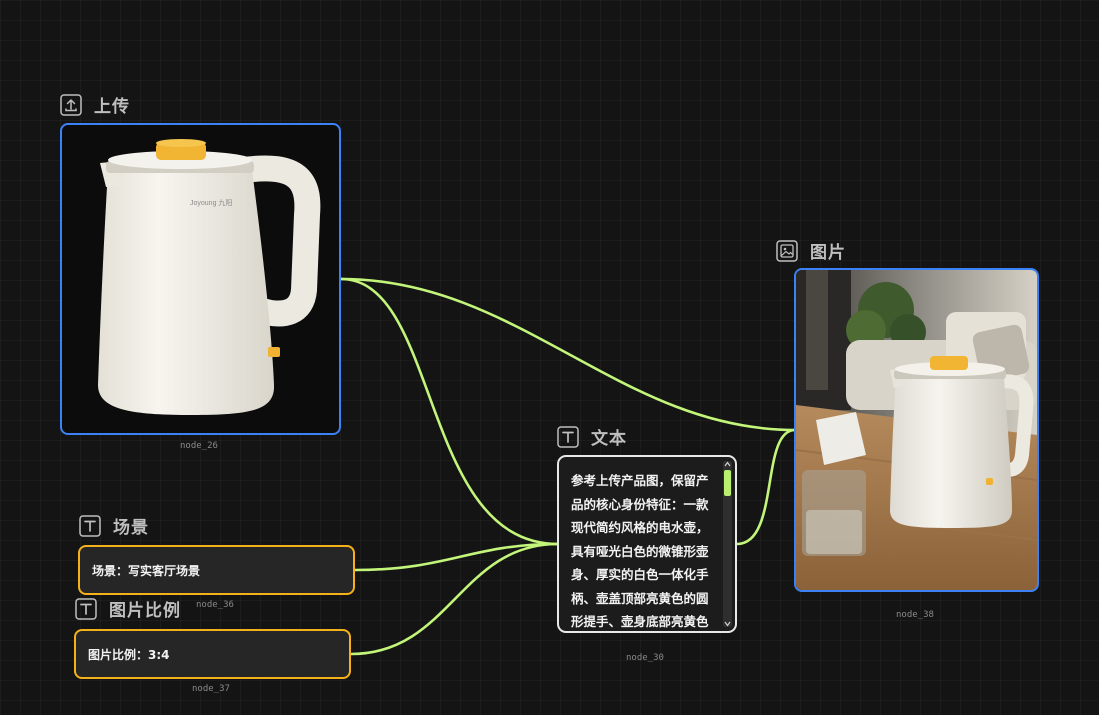  What do you see at coordinates (727, 624) in the screenshot?
I see `scroll-down-arrow-icon` at bounding box center [727, 624].